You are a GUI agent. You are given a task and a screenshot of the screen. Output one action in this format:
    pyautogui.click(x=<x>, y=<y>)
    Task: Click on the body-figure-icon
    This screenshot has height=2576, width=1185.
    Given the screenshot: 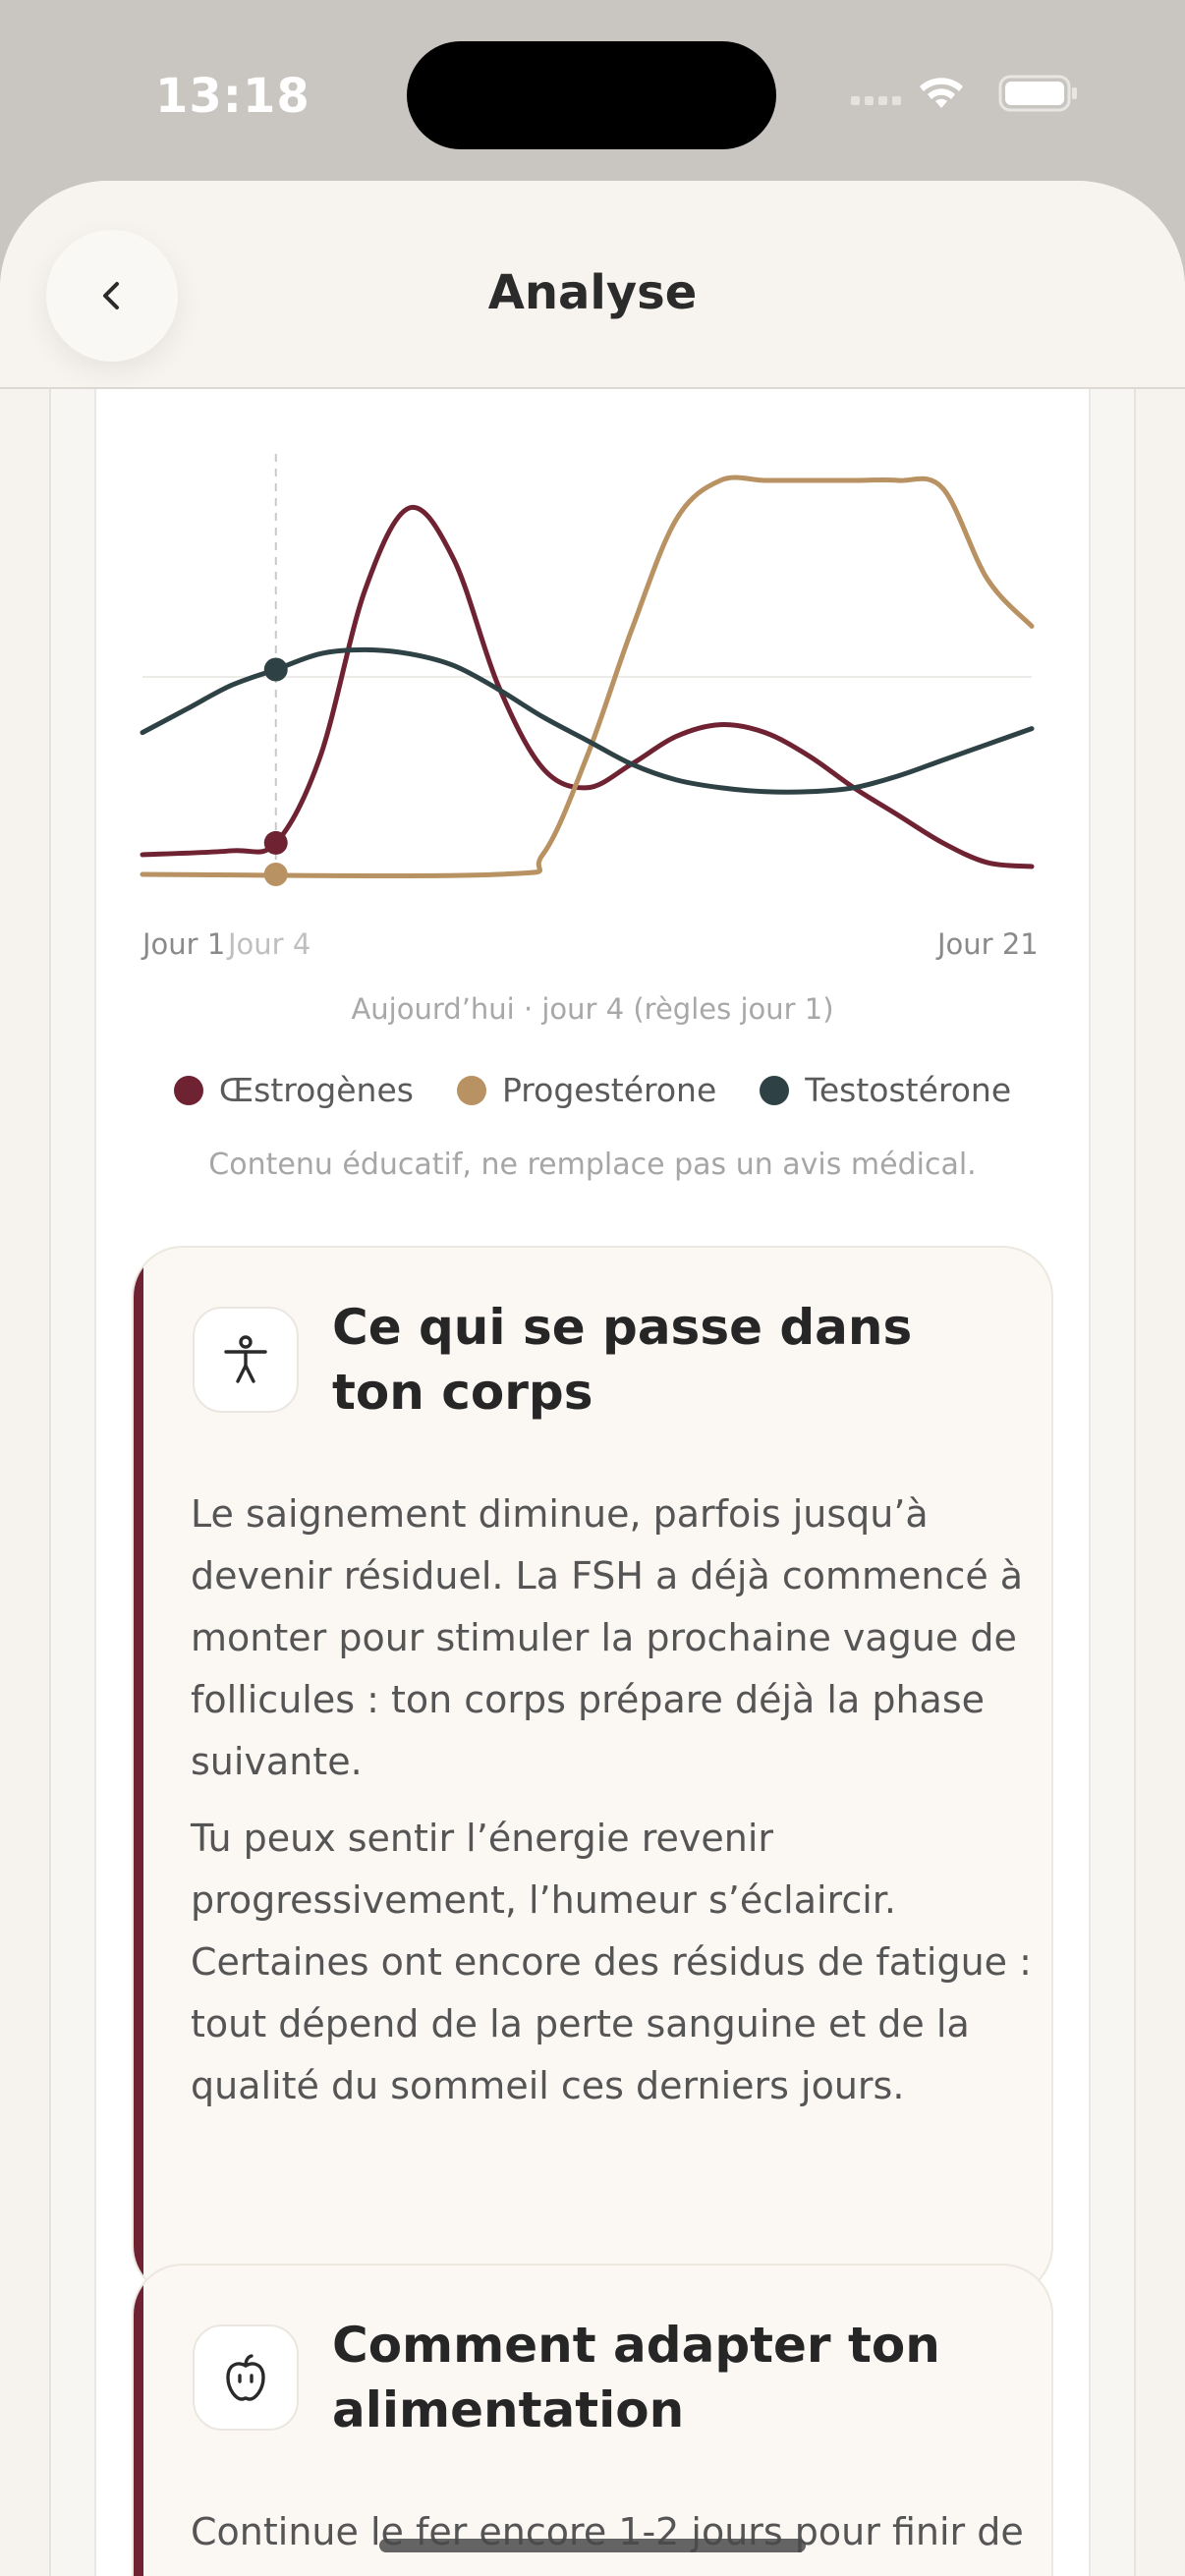 What is the action you would take?
    pyautogui.click(x=246, y=1360)
    